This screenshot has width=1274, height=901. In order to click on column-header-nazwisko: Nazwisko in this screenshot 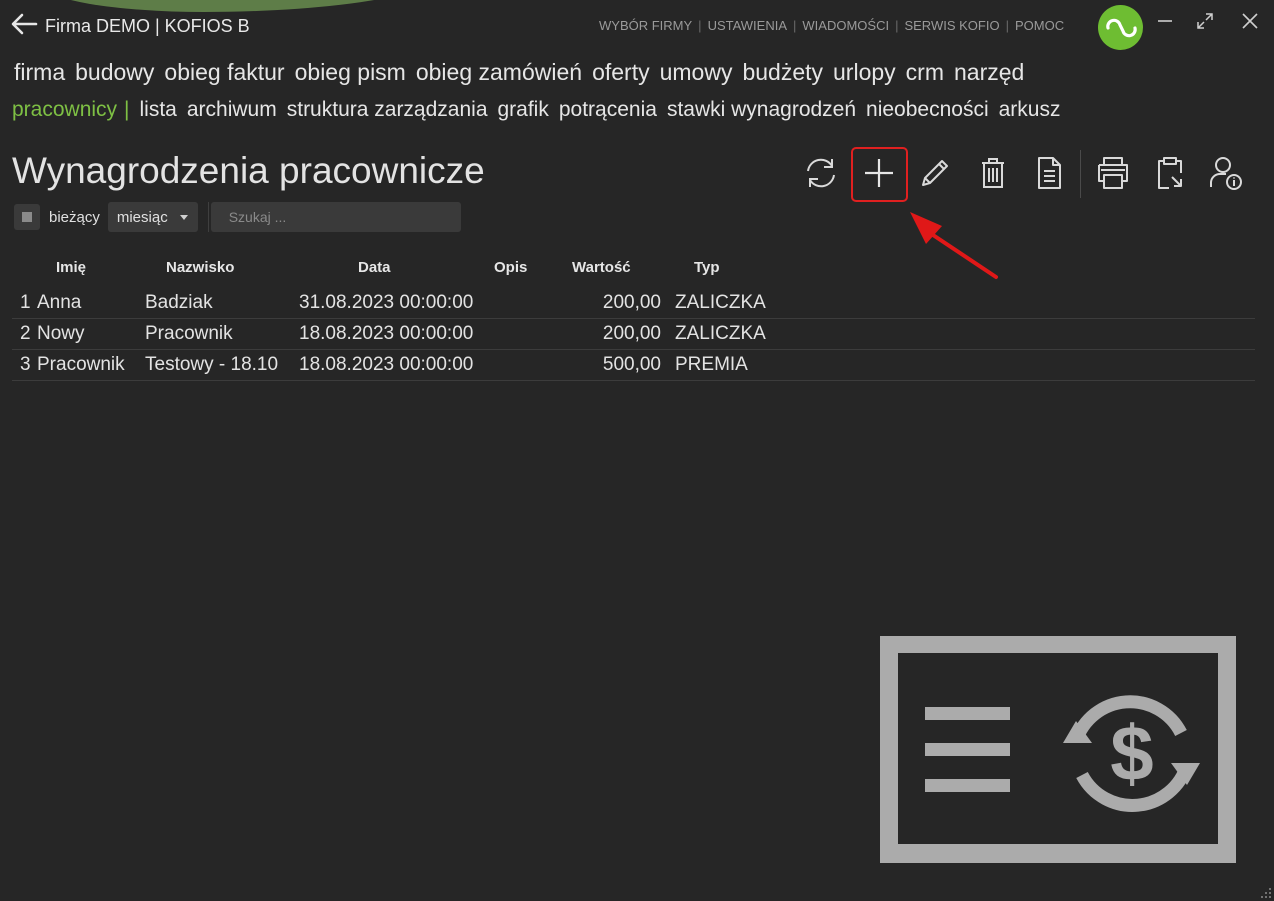, I will do `click(200, 267)`.